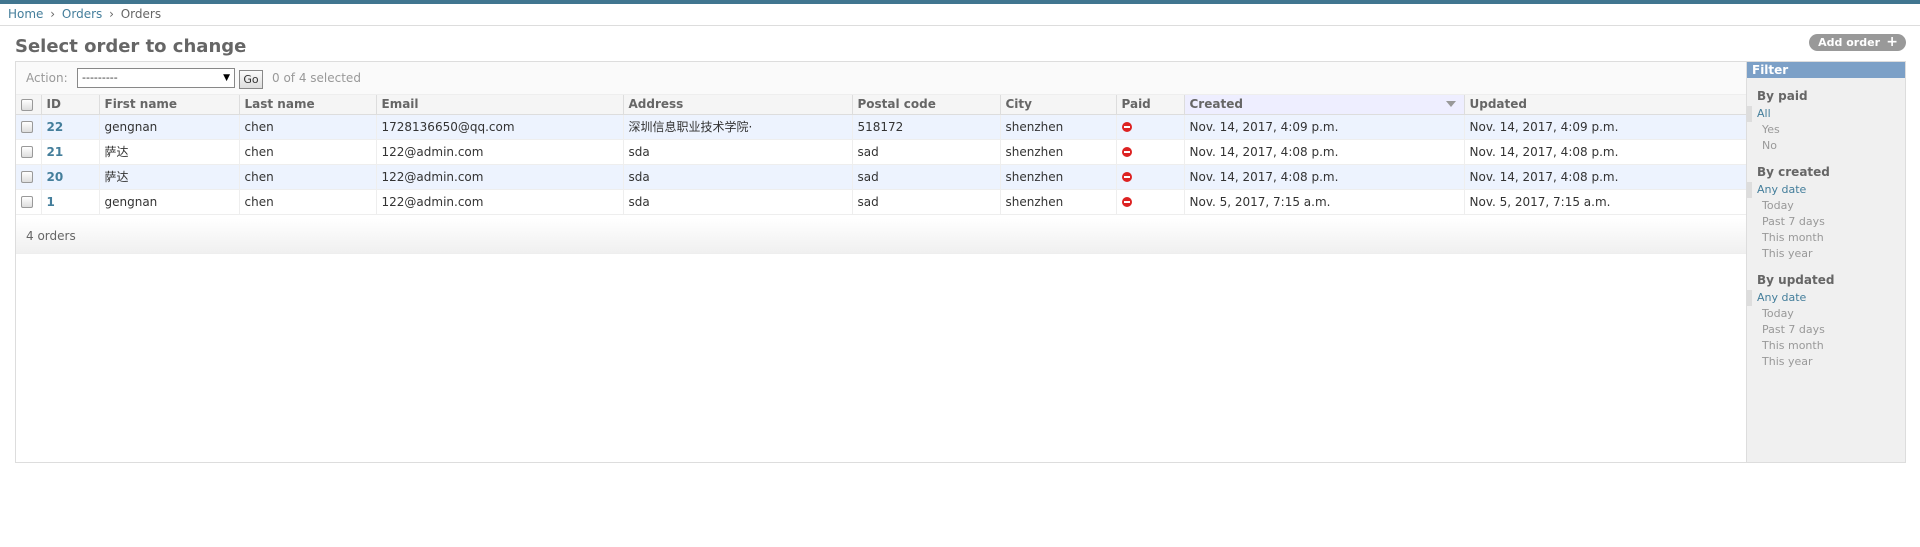 Image resolution: width=1920 pixels, height=547 pixels. What do you see at coordinates (69, 127) in the screenshot?
I see `id-cell: 22` at bounding box center [69, 127].